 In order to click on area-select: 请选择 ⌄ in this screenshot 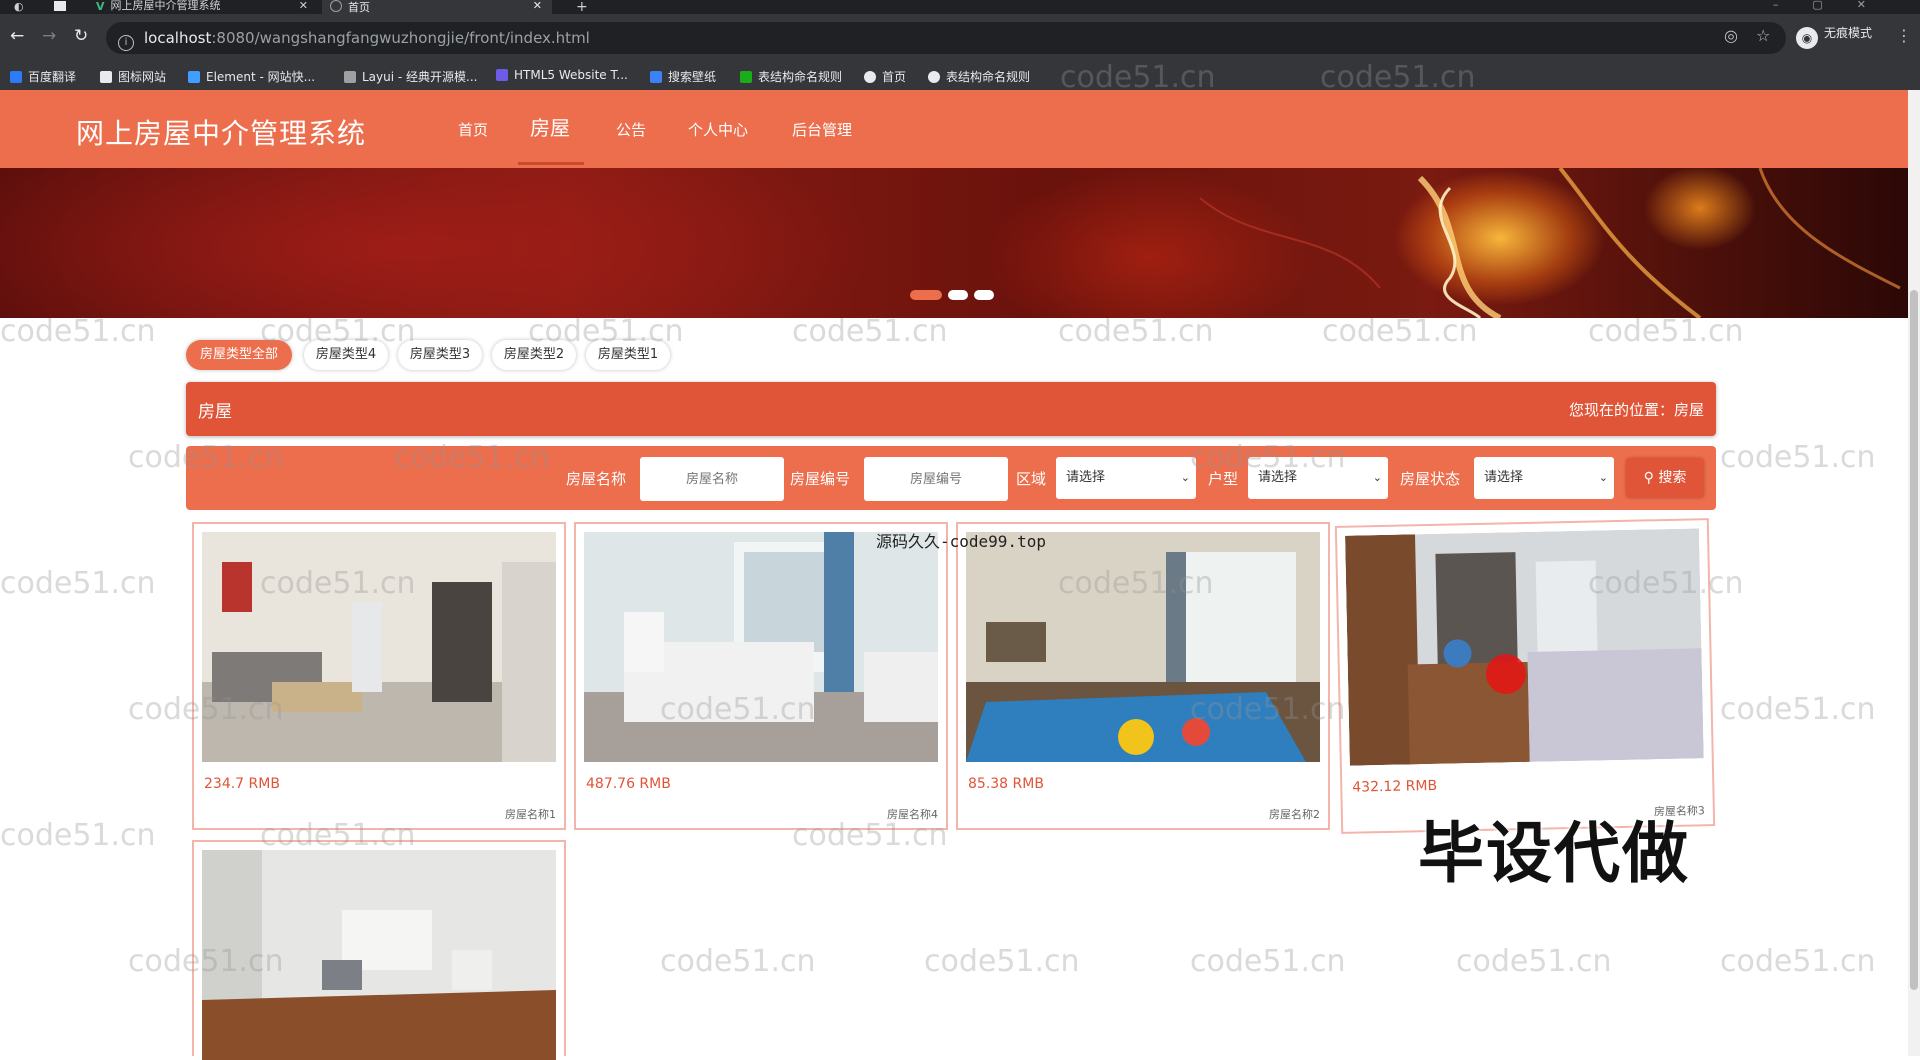, I will do `click(1126, 478)`.